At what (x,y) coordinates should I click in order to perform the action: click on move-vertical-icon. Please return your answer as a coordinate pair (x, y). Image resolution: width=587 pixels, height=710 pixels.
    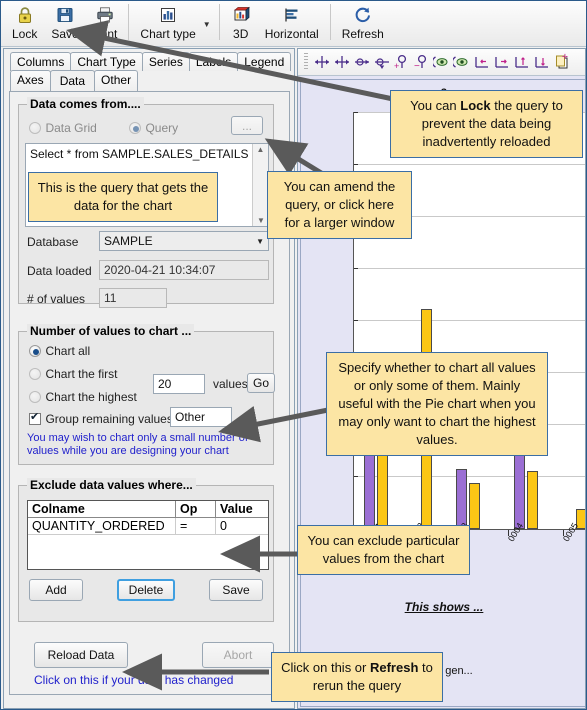
    Looking at the image, I should click on (342, 62).